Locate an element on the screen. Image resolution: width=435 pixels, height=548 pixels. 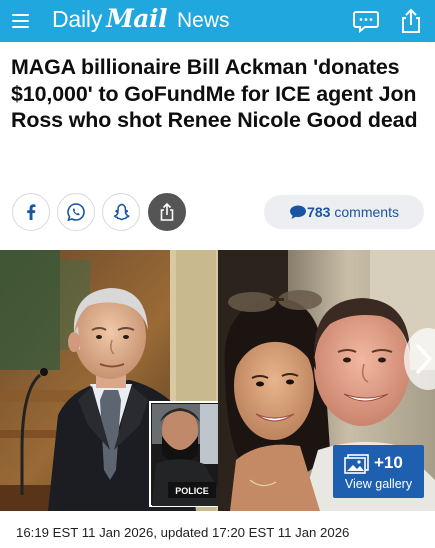
snapchat-share-button is located at coordinates (121, 212).